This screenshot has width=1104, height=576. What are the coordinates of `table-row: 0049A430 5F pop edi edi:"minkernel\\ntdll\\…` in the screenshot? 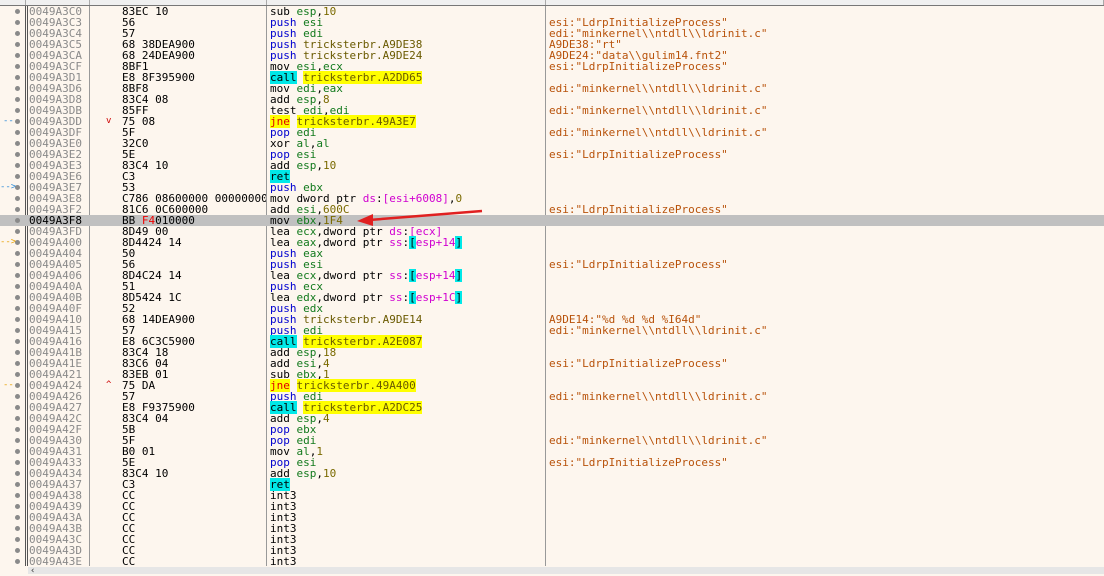 It's located at (552, 440).